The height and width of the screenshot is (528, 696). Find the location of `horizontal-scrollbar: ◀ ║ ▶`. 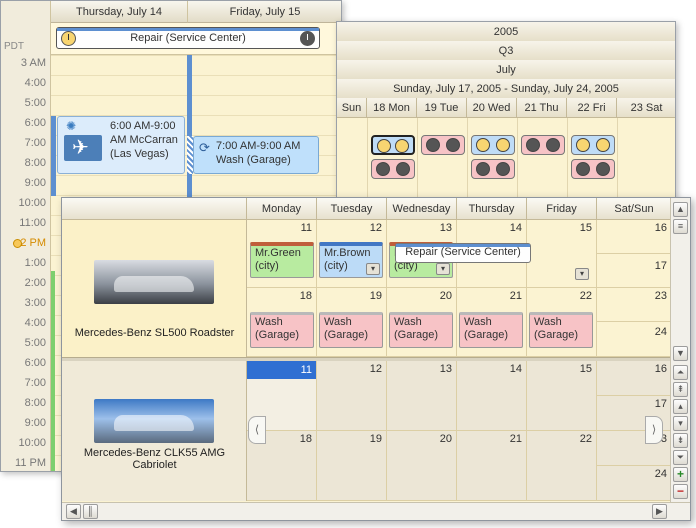

horizontal-scrollbar: ◀ ║ ▶ is located at coordinates (376, 511).